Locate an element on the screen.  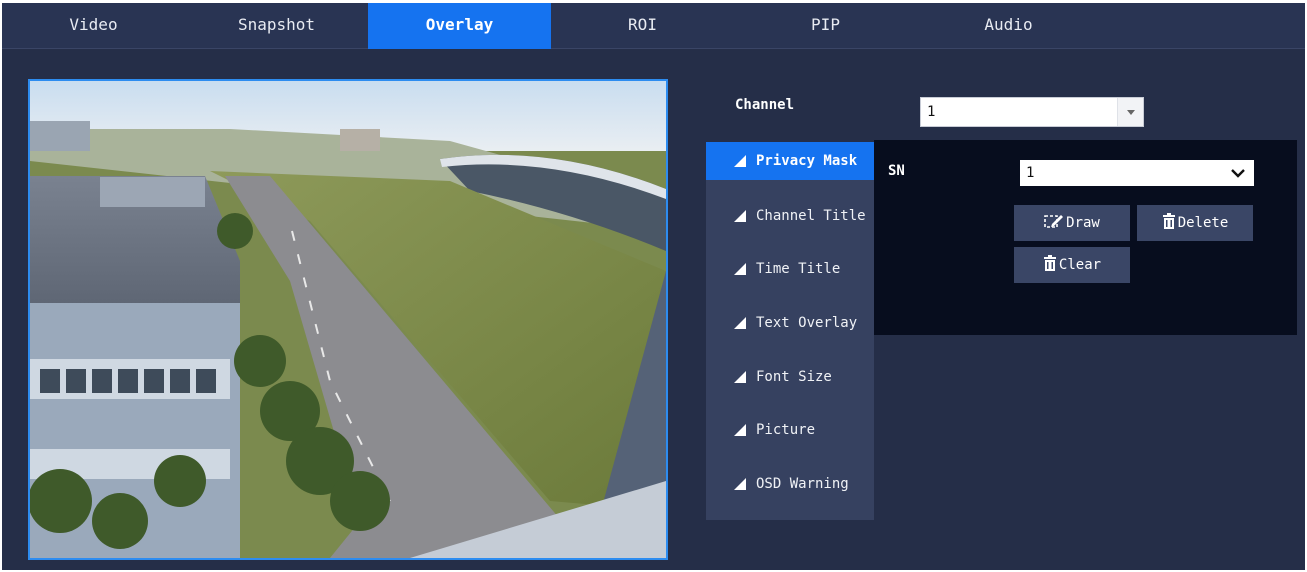
menu-item-label: Text Overlay is located at coordinates (807, 323).